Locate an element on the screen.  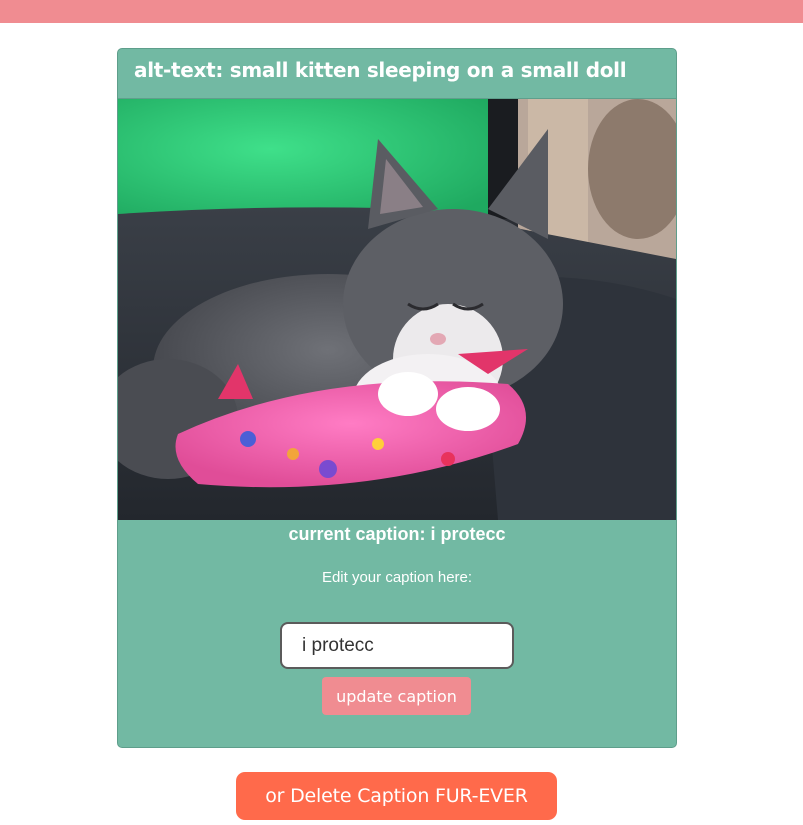
delete-caption-button: or Delete Caption FUR-EVER is located at coordinates (396, 796).